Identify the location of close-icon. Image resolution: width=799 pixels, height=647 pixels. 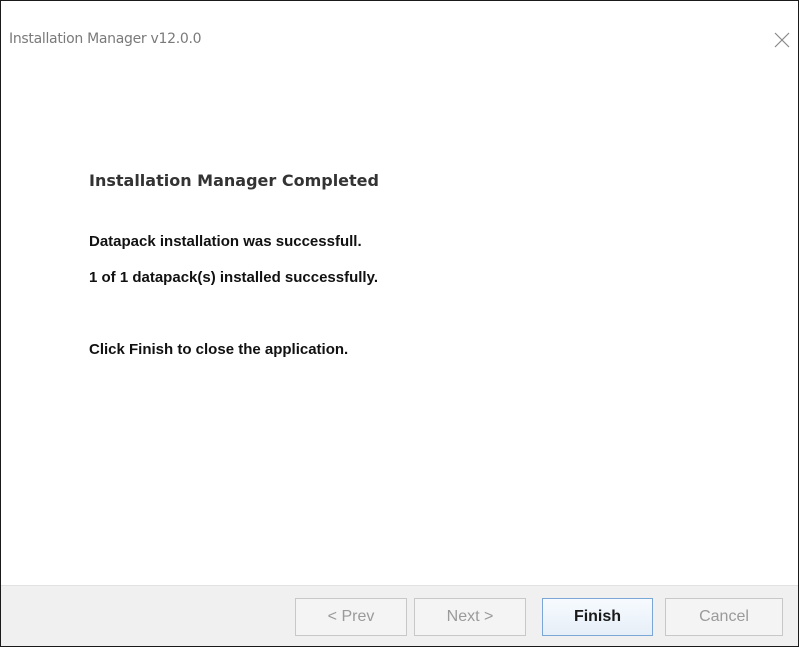
(782, 40).